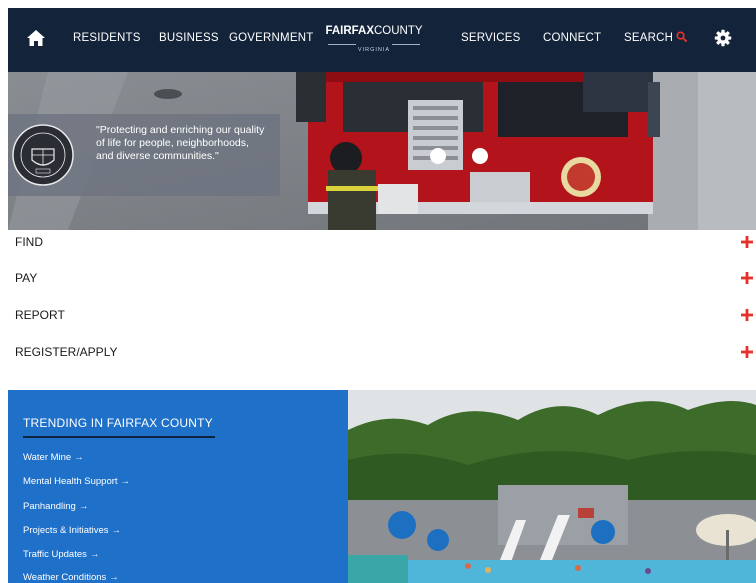 Image resolution: width=756 pixels, height=583 pixels. I want to click on trending-title: TRENDING IN FAIRFAX COUNTY, so click(118, 423).